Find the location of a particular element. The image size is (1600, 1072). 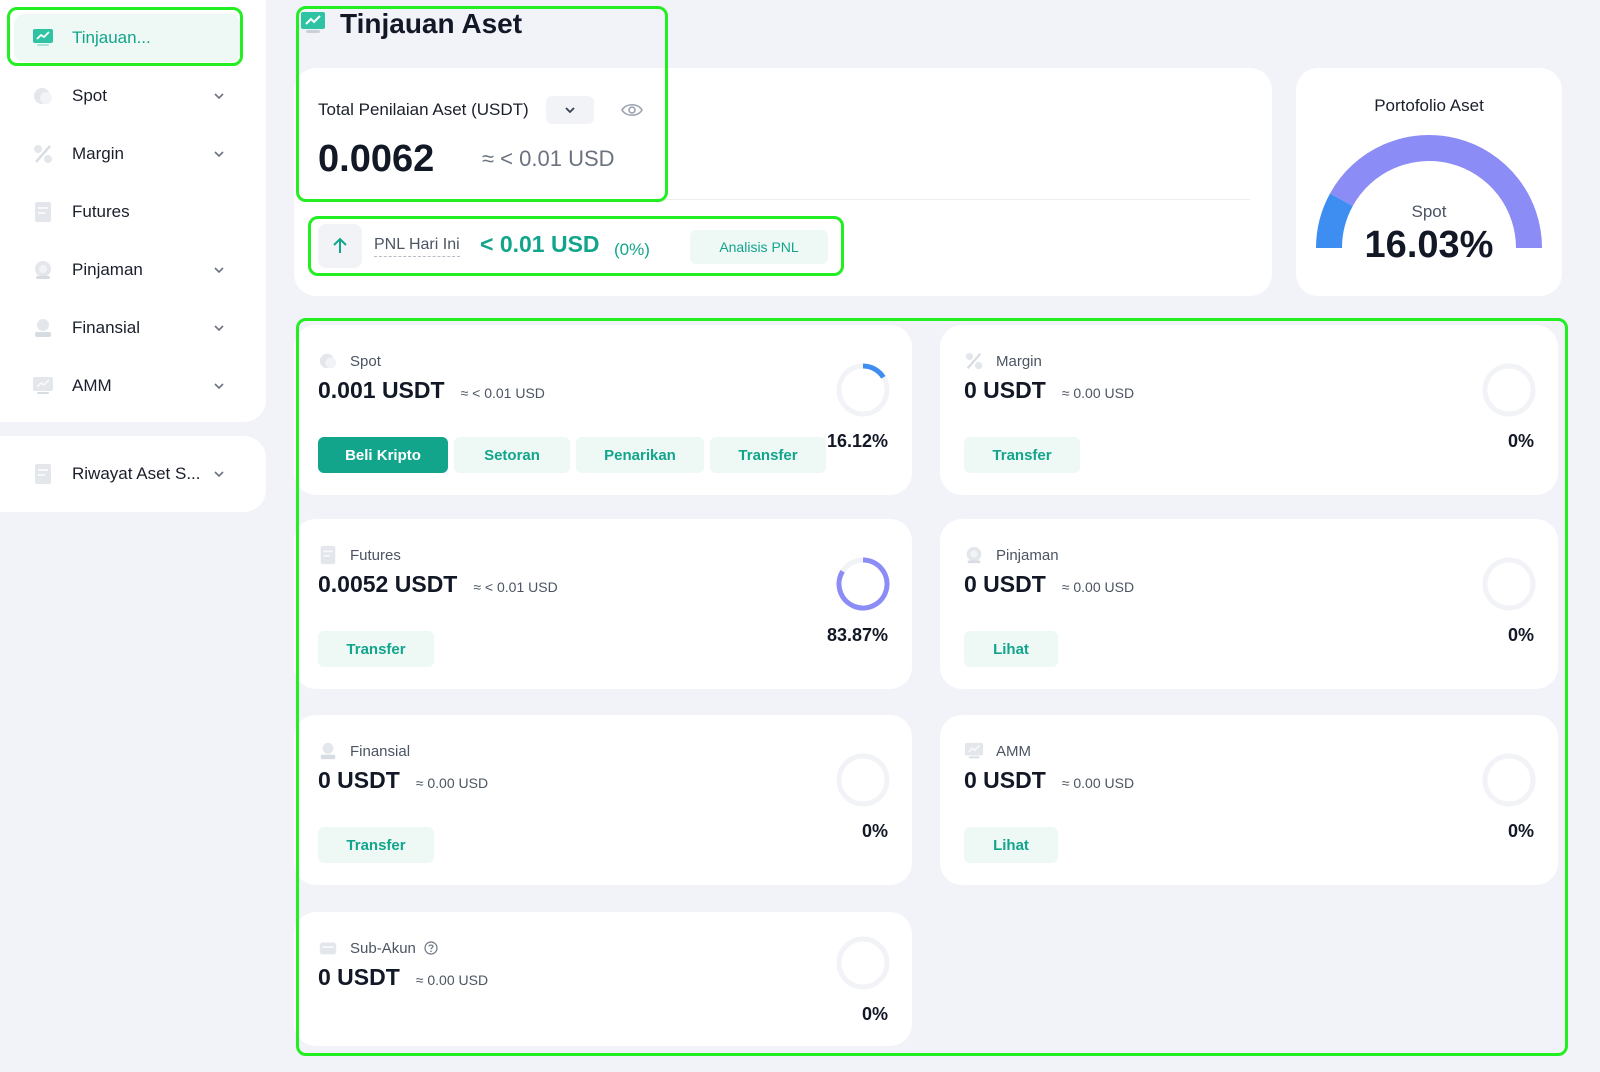

sidebar-item-amm: AMM is located at coordinates (127, 386).